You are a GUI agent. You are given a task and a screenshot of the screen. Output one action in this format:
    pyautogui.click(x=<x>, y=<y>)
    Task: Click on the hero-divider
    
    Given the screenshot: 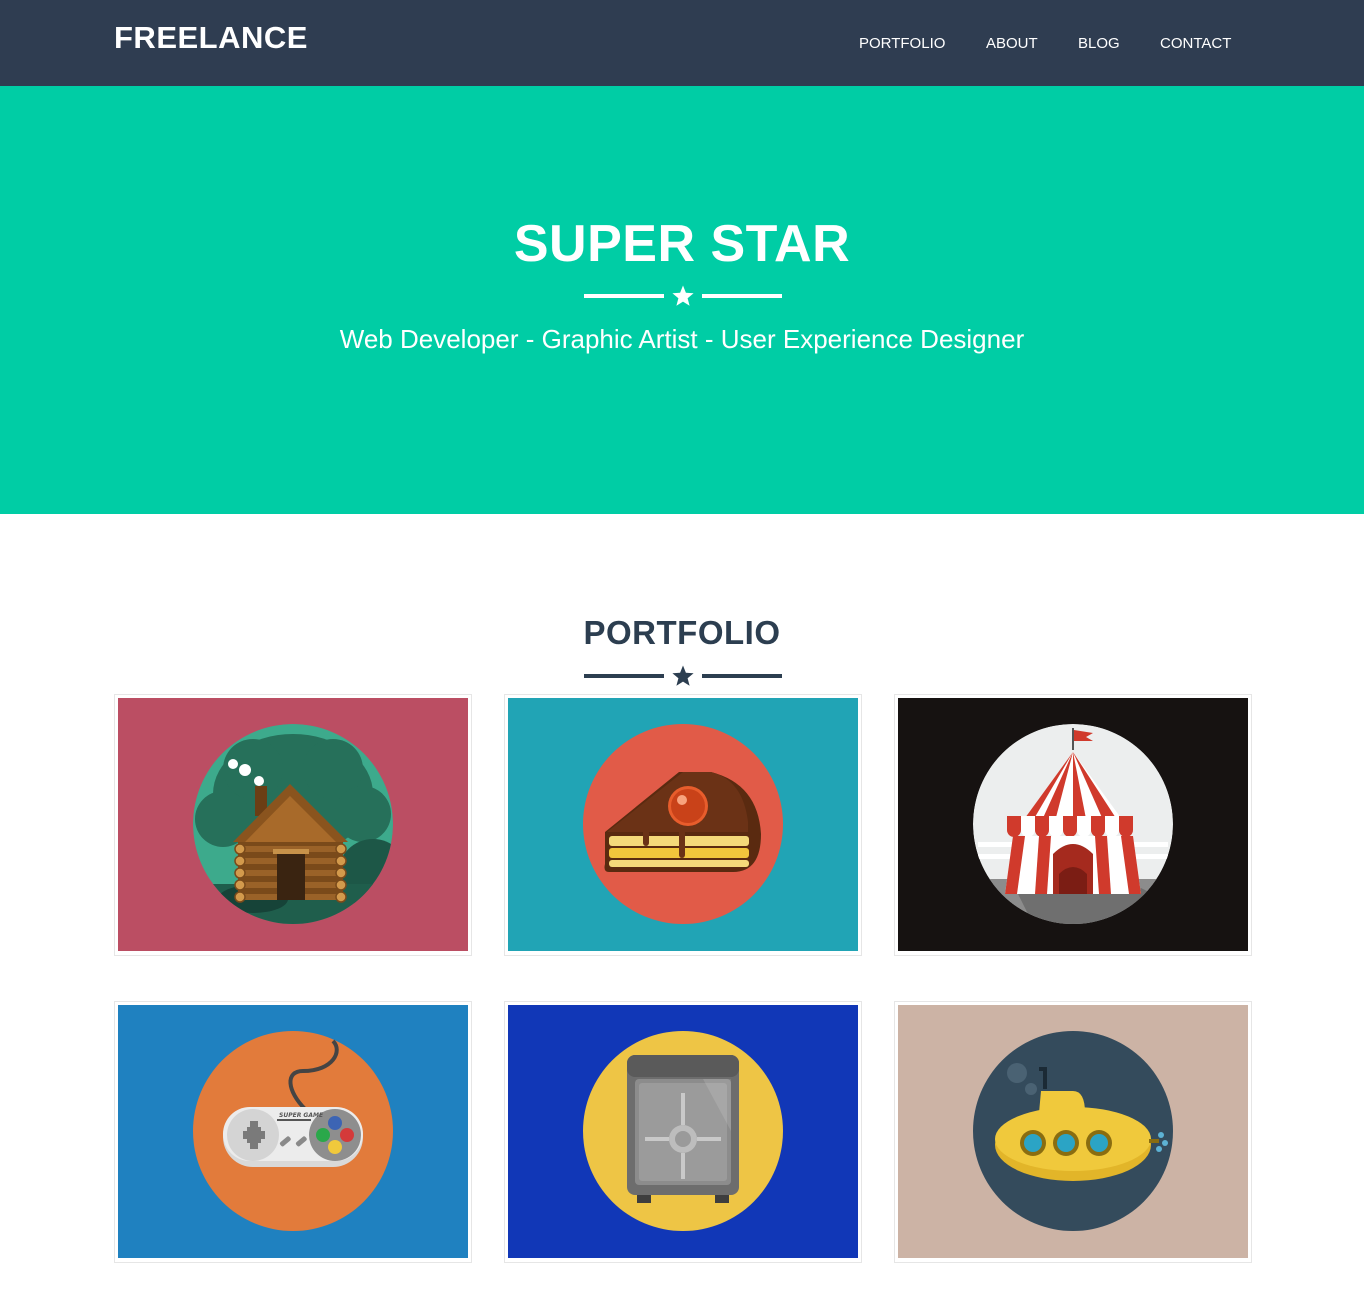 What is the action you would take?
    pyautogui.click(x=683, y=296)
    